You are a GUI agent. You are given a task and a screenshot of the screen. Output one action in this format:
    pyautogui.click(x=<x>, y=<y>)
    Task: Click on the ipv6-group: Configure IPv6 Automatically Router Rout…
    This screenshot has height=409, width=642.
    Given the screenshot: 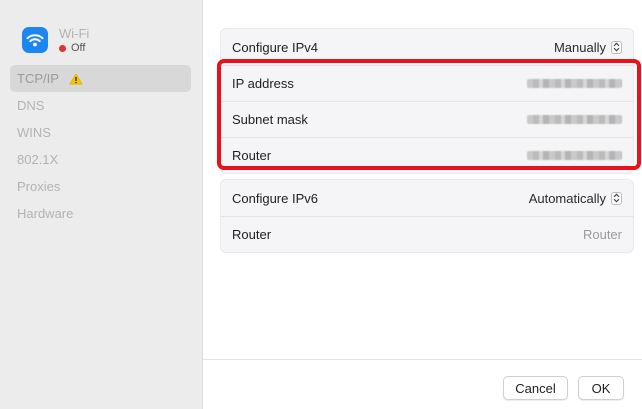 What is the action you would take?
    pyautogui.click(x=427, y=216)
    